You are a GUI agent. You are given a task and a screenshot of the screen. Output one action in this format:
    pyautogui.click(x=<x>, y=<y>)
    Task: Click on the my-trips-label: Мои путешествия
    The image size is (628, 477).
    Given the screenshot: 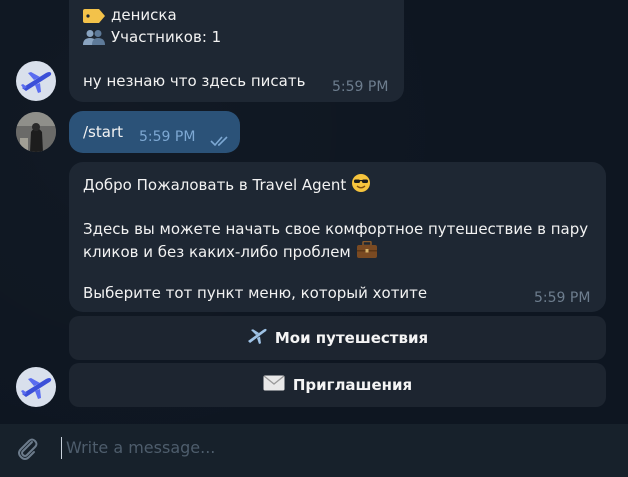 What is the action you would take?
    pyautogui.click(x=351, y=338)
    